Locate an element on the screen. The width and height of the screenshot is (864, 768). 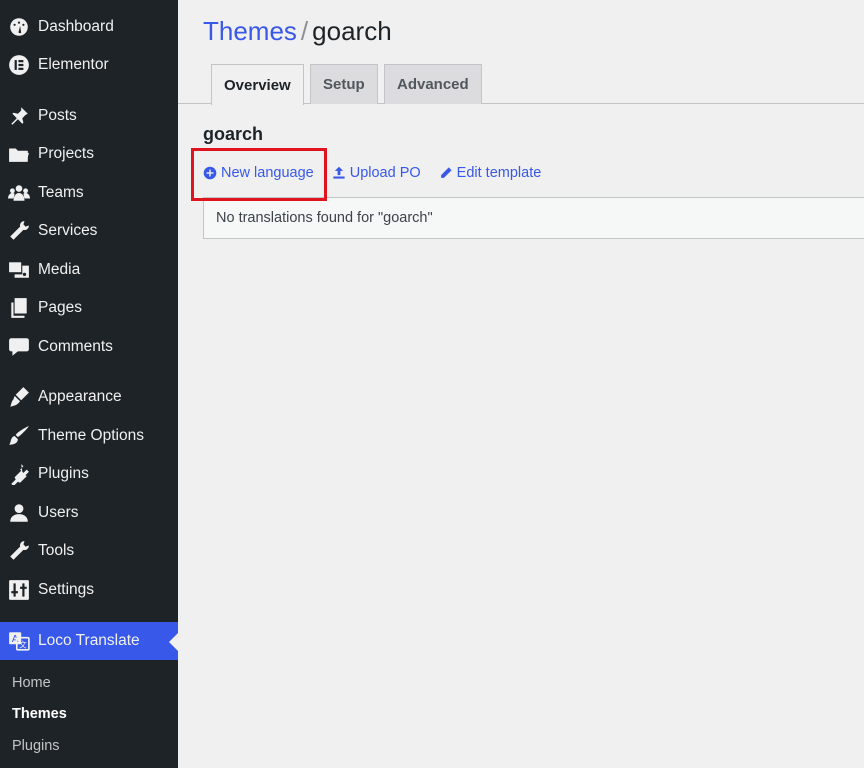
sidebar-item-plugins: Plugins is located at coordinates (89, 474).